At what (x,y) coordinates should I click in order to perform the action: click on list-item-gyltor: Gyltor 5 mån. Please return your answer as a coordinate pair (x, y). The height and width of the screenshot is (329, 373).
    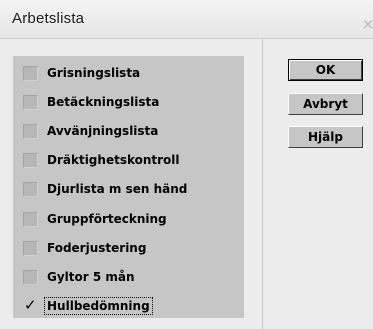
    Looking at the image, I should click on (79, 277).